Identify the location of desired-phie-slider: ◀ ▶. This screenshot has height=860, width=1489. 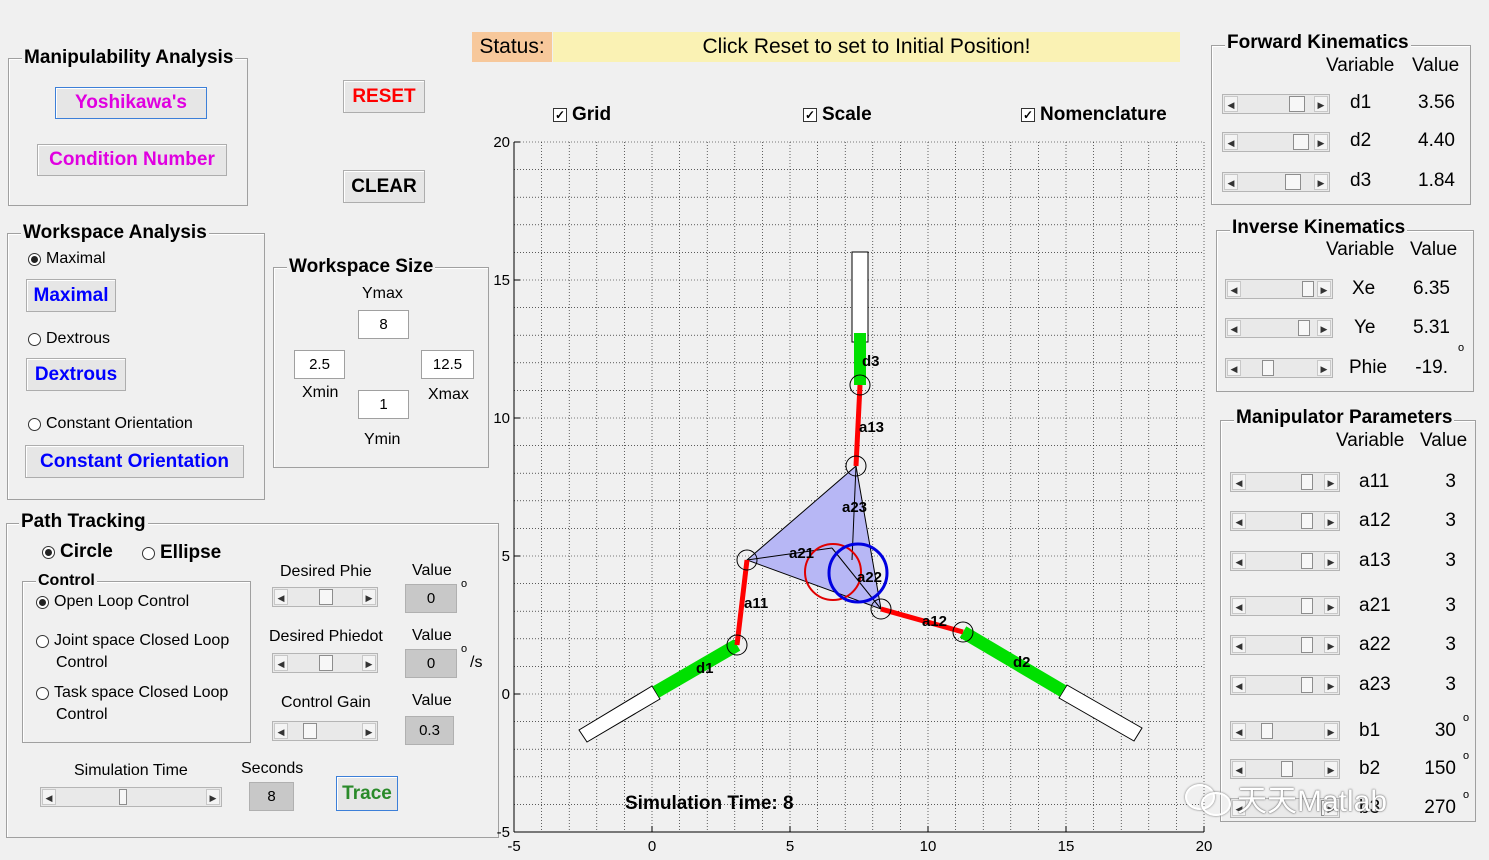
(325, 597).